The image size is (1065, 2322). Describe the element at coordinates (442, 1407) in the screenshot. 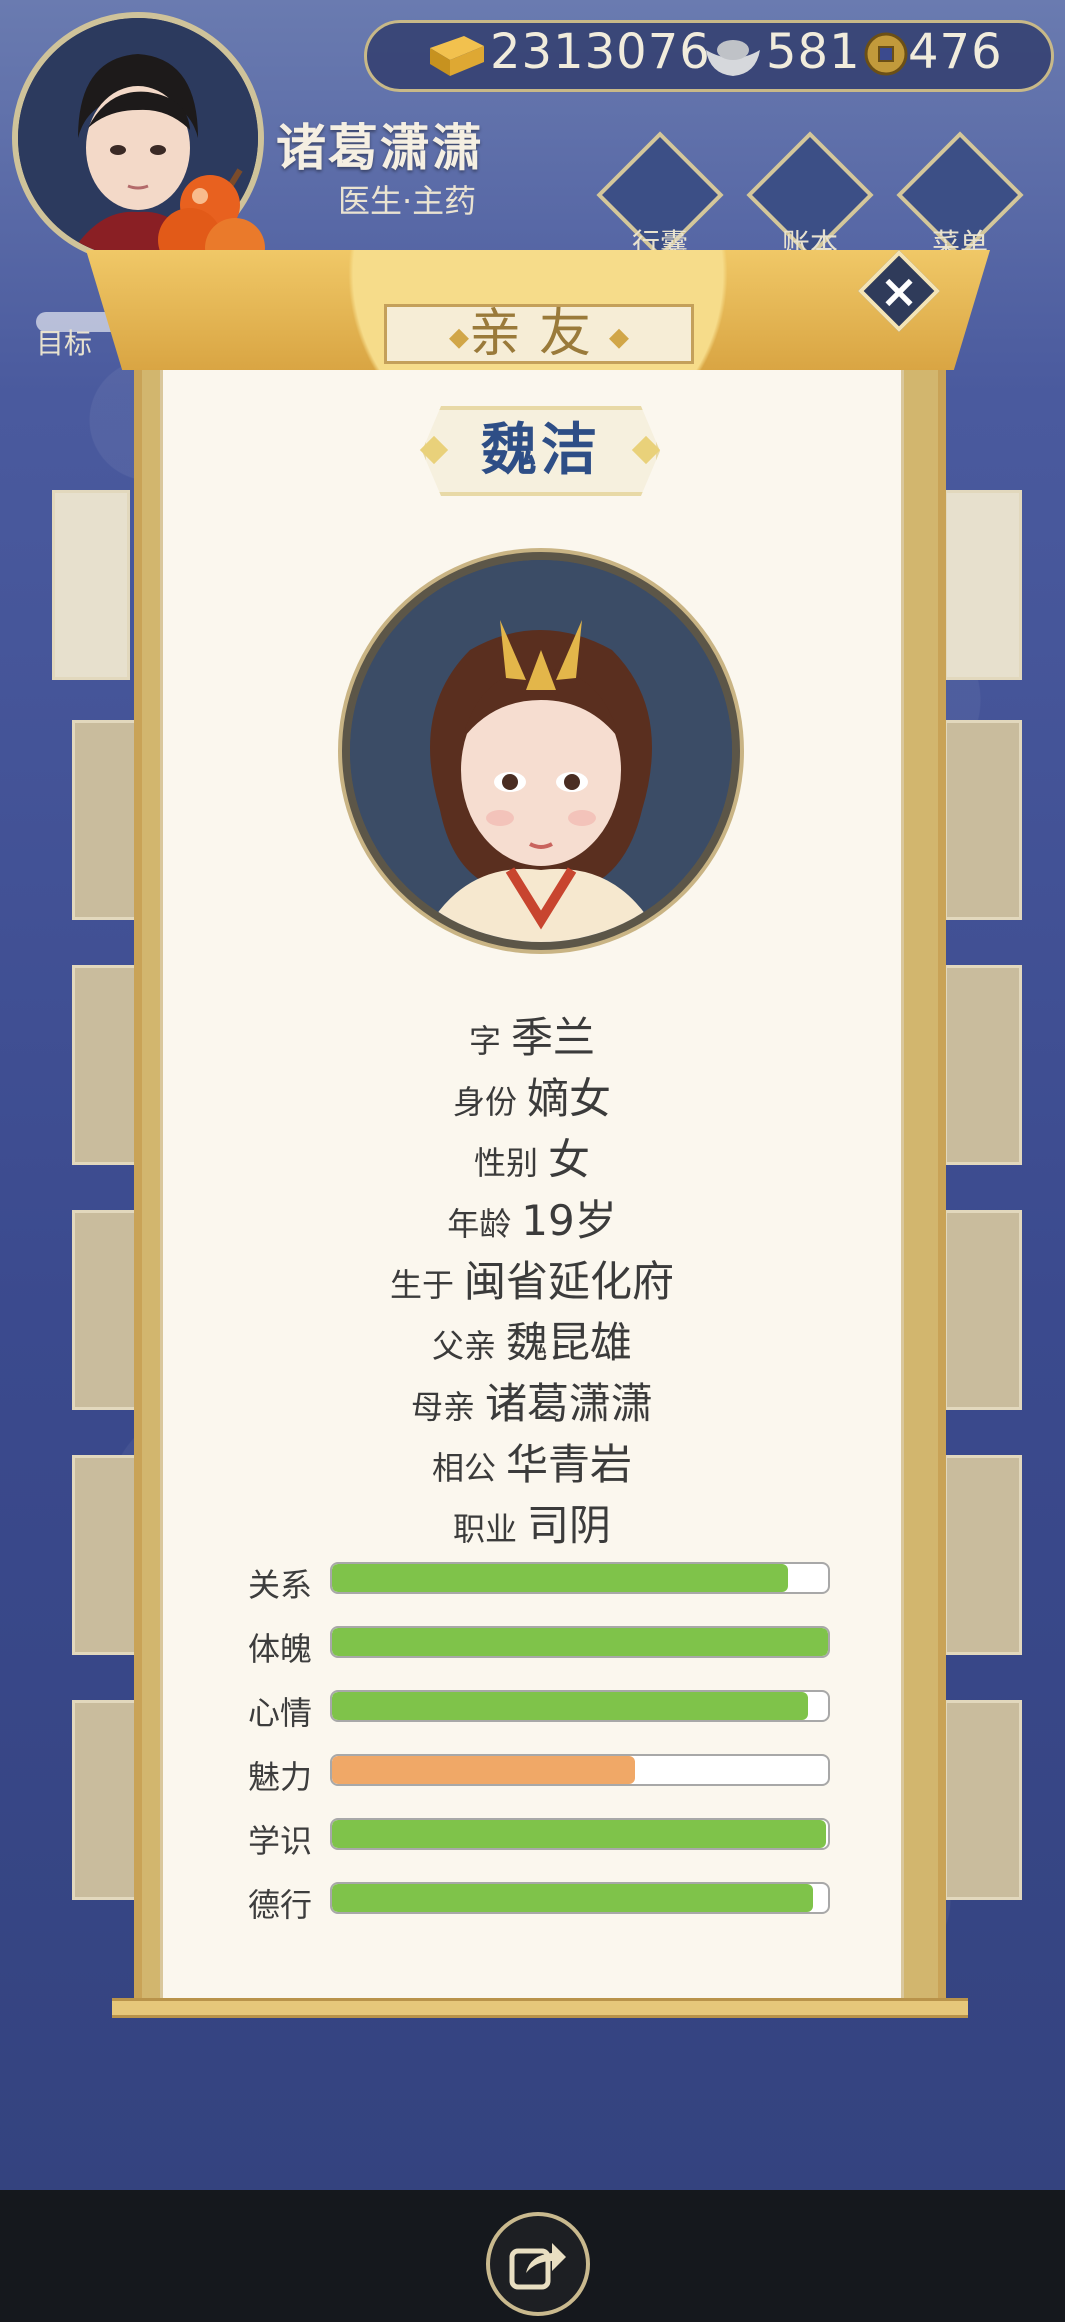

I see `info-key: 母亲` at that location.